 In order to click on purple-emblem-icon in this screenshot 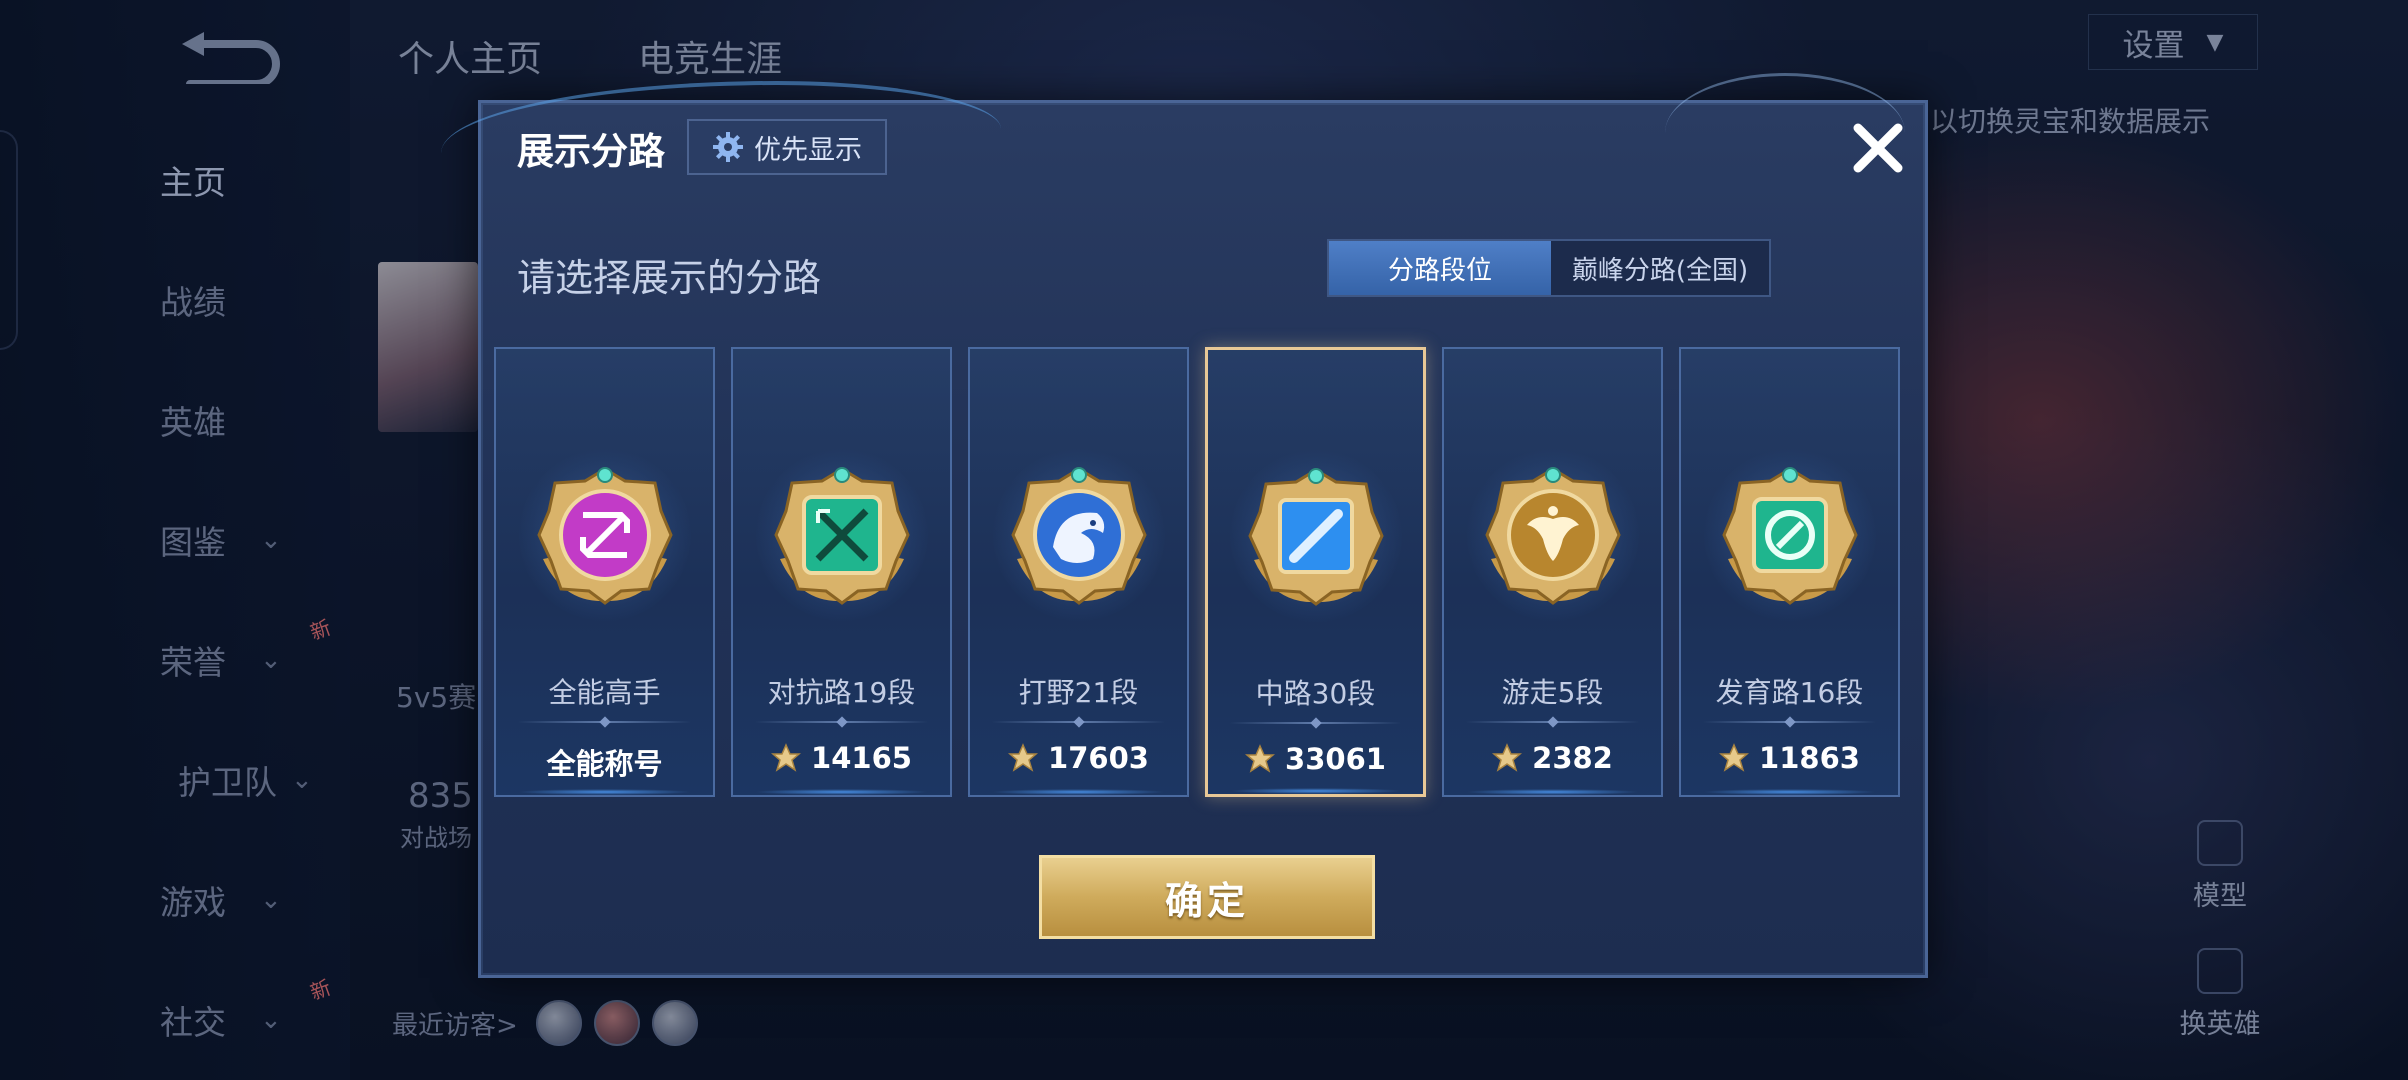, I will do `click(605, 535)`.